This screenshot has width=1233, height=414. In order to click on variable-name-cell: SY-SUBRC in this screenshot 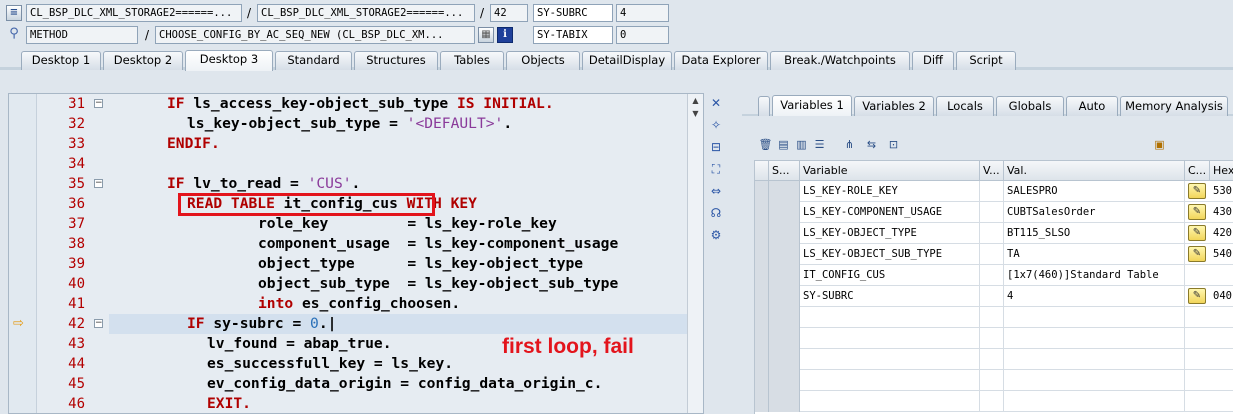, I will do `click(890, 296)`.